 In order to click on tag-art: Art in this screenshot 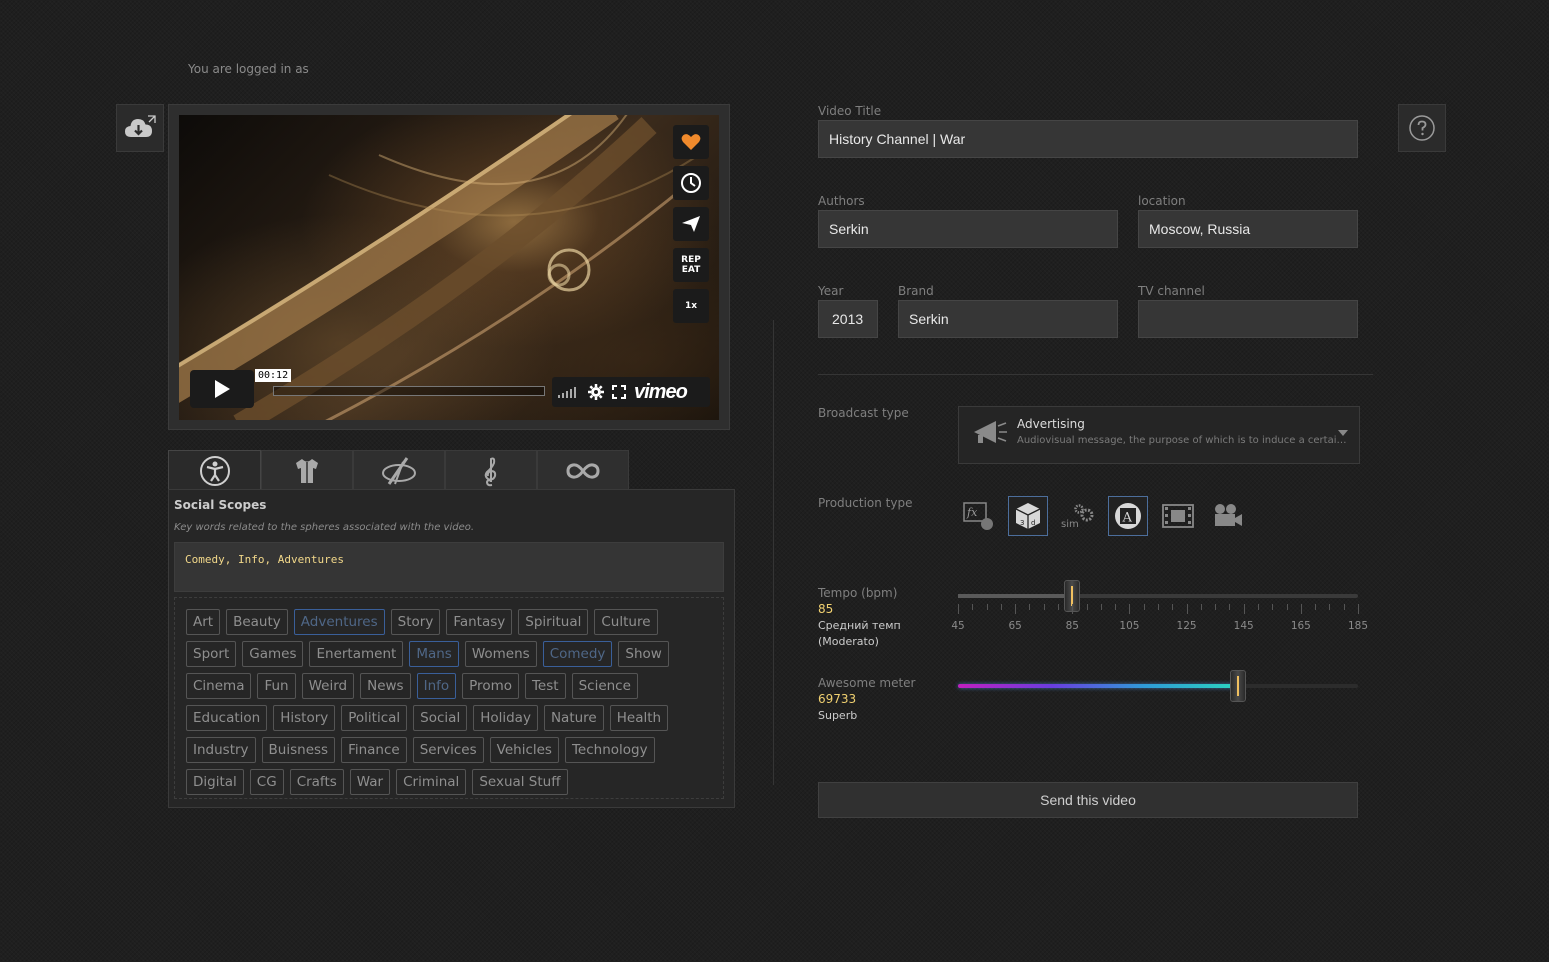, I will do `click(203, 622)`.